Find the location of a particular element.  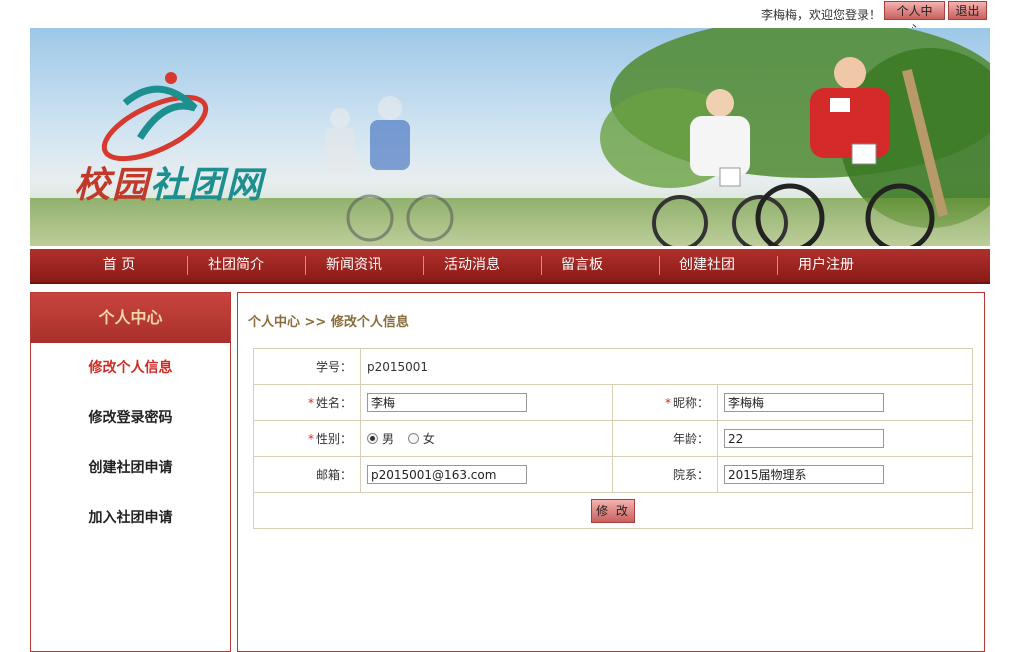

student-no-value: p2015001 is located at coordinates (666, 366).